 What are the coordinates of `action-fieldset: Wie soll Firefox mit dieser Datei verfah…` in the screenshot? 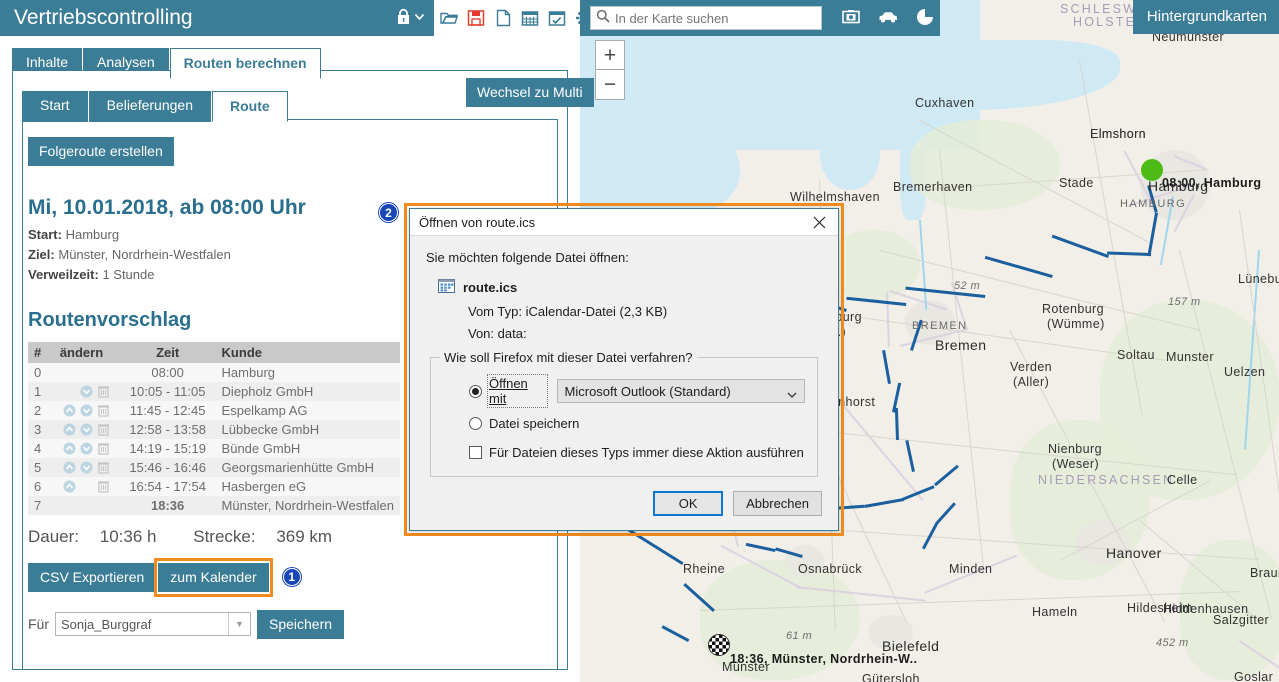 It's located at (624, 413).